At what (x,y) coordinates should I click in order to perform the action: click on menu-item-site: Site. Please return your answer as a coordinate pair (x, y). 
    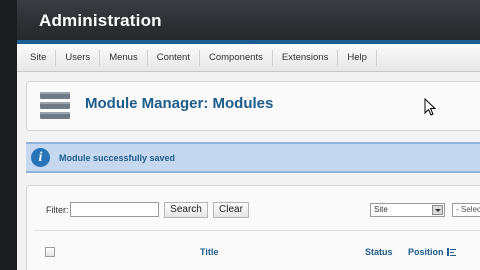
    Looking at the image, I should click on (39, 57).